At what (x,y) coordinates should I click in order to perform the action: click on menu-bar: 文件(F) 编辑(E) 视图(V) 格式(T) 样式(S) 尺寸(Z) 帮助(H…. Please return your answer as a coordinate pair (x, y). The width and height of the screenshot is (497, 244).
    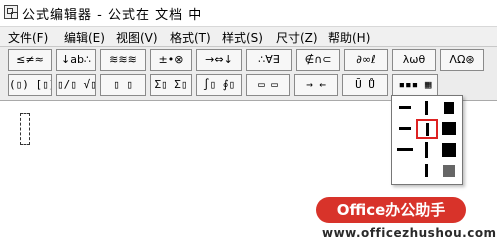
    Looking at the image, I should click on (248, 37).